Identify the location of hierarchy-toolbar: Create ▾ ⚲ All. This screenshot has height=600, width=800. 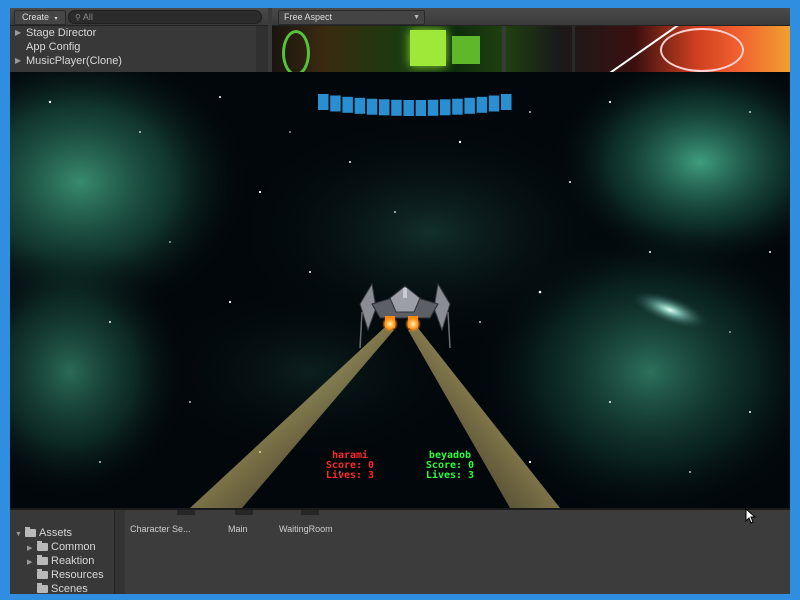
(139, 17).